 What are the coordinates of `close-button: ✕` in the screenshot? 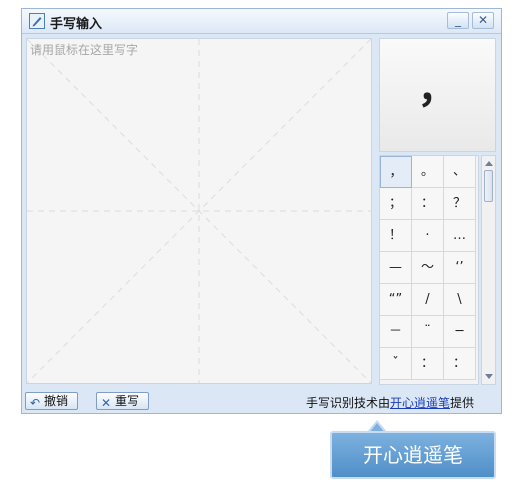 It's located at (483, 20).